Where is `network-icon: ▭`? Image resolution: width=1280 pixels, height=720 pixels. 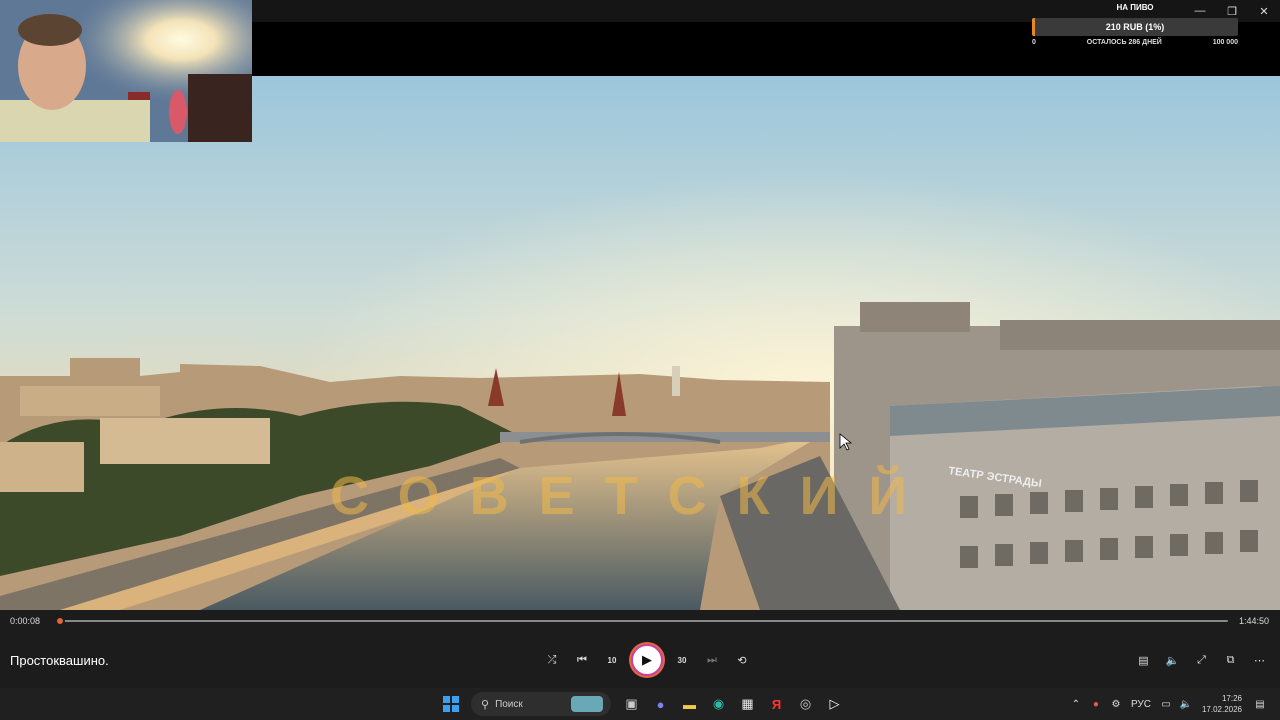
network-icon: ▭ is located at coordinates (1166, 704).